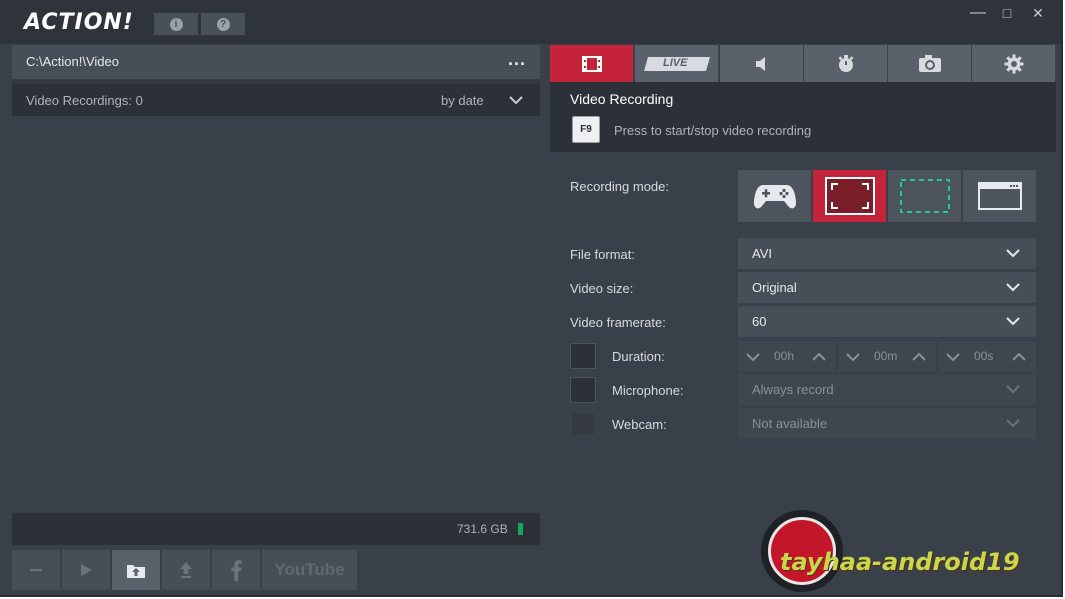 The image size is (1065, 599). Describe the element at coordinates (638, 356) in the screenshot. I see `duration-label: Duration:` at that location.